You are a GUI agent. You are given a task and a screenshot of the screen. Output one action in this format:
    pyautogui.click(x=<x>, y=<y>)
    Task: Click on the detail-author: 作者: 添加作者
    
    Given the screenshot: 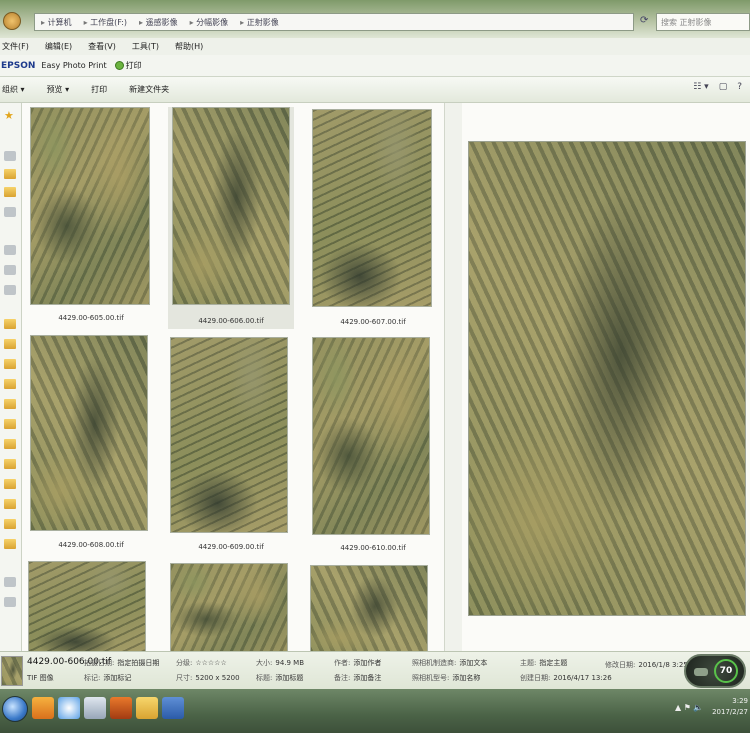 What is the action you would take?
    pyautogui.click(x=357, y=663)
    